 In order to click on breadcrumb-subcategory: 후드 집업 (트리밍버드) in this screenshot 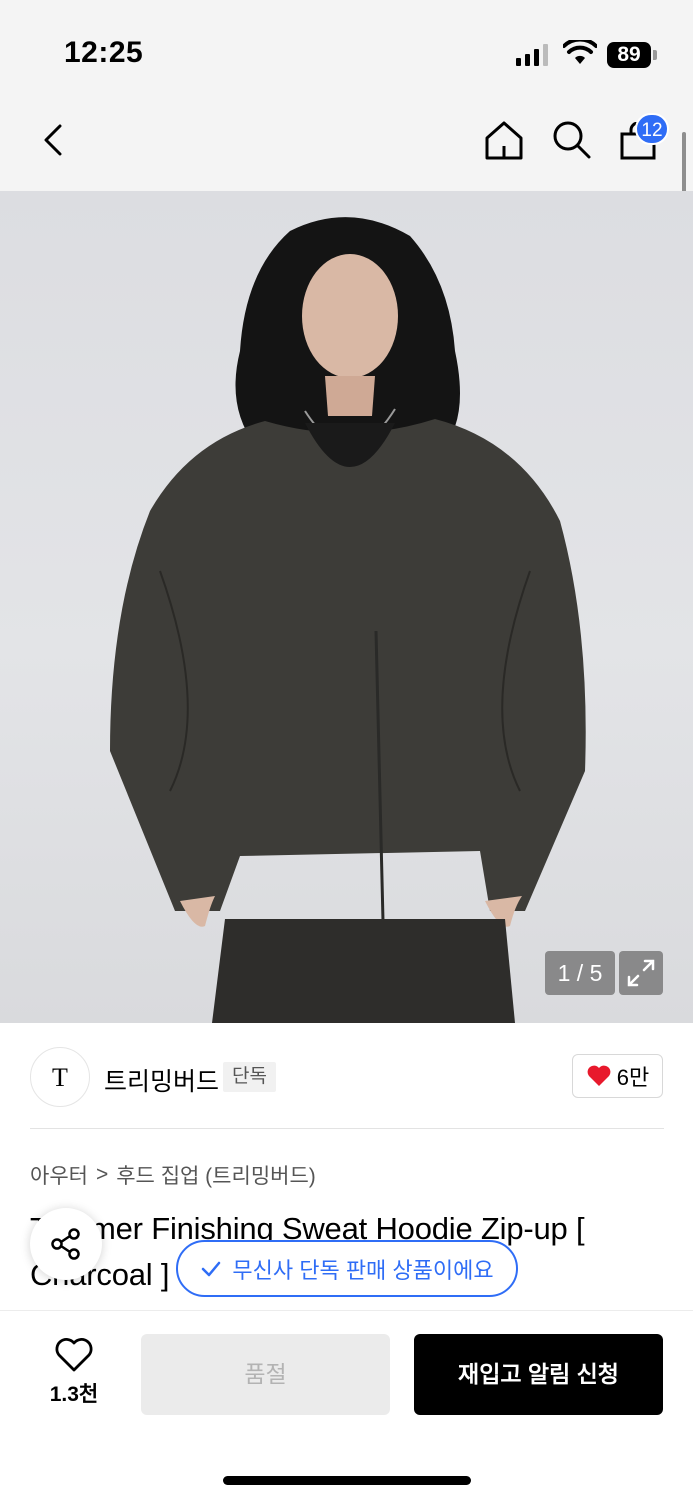, I will do `click(216, 1175)`.